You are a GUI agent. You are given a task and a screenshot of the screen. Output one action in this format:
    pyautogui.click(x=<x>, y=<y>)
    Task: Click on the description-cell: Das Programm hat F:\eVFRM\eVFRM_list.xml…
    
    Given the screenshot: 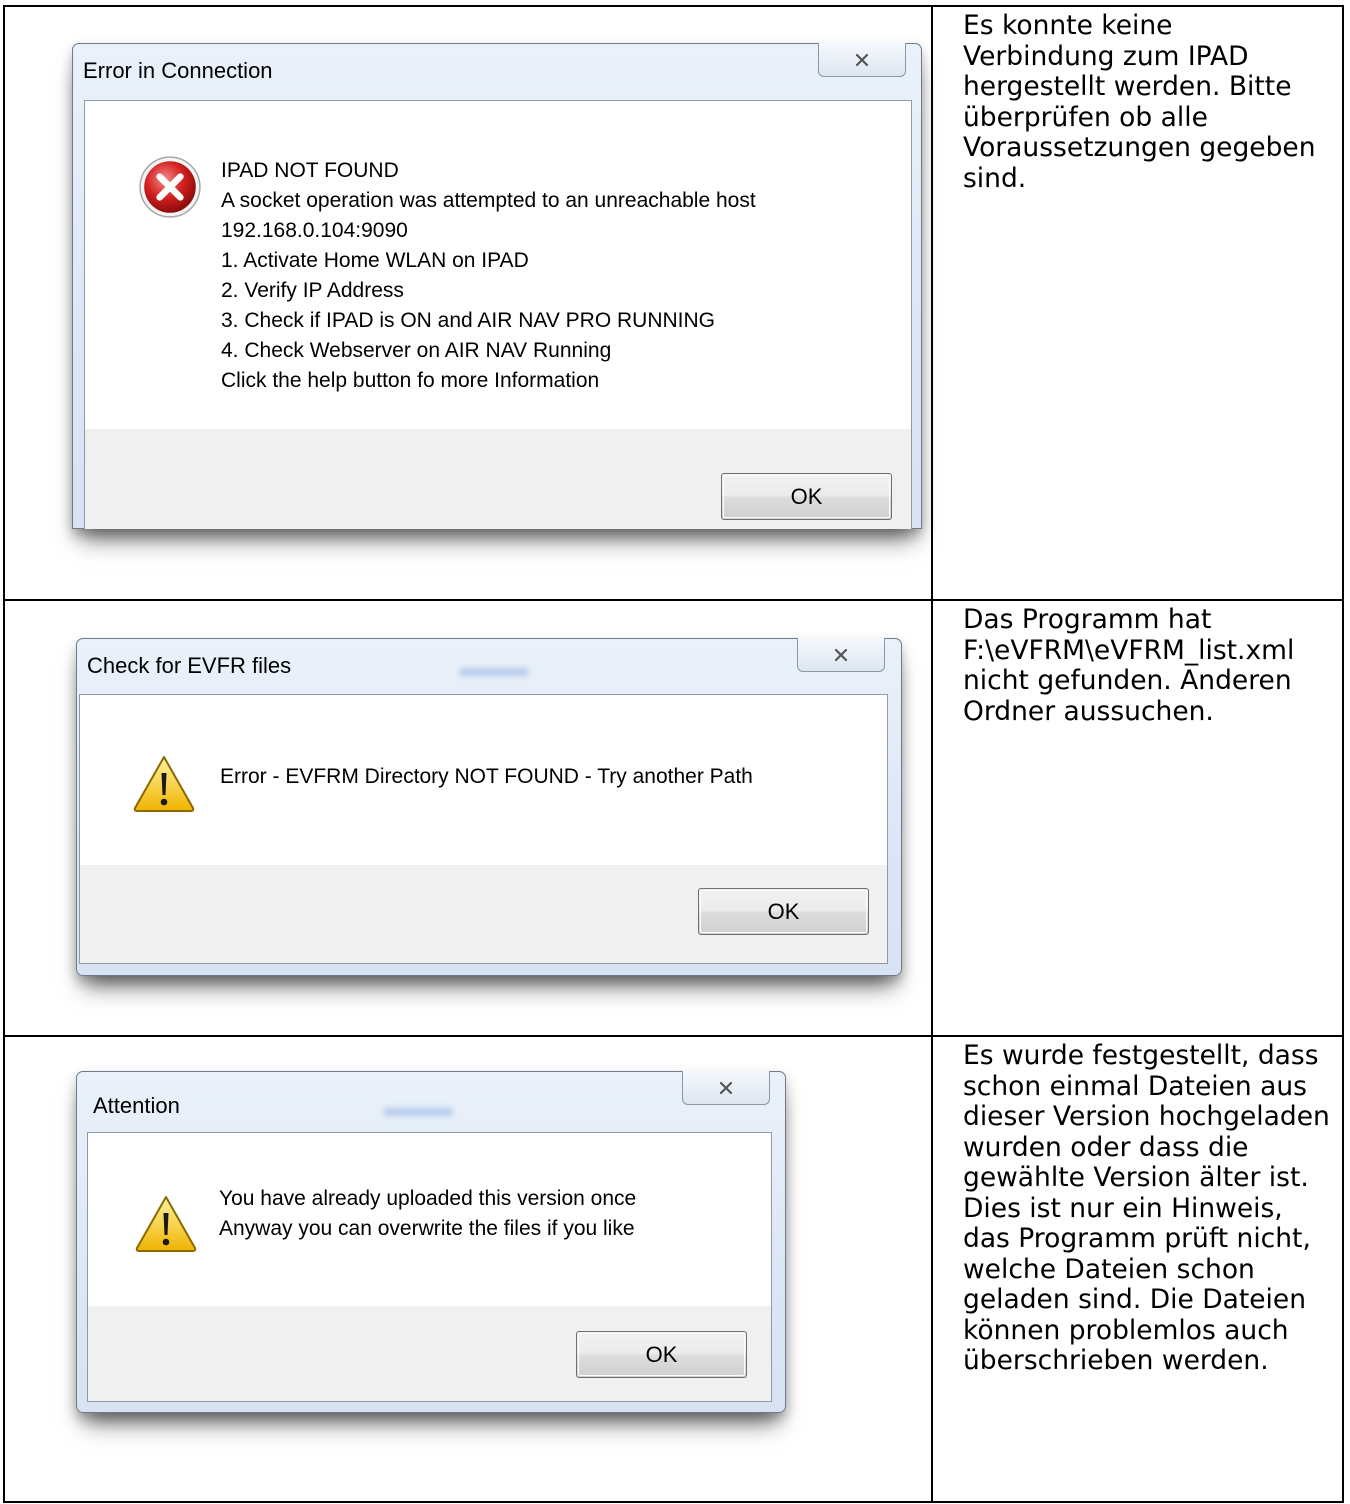 What is the action you would take?
    pyautogui.click(x=1137, y=818)
    